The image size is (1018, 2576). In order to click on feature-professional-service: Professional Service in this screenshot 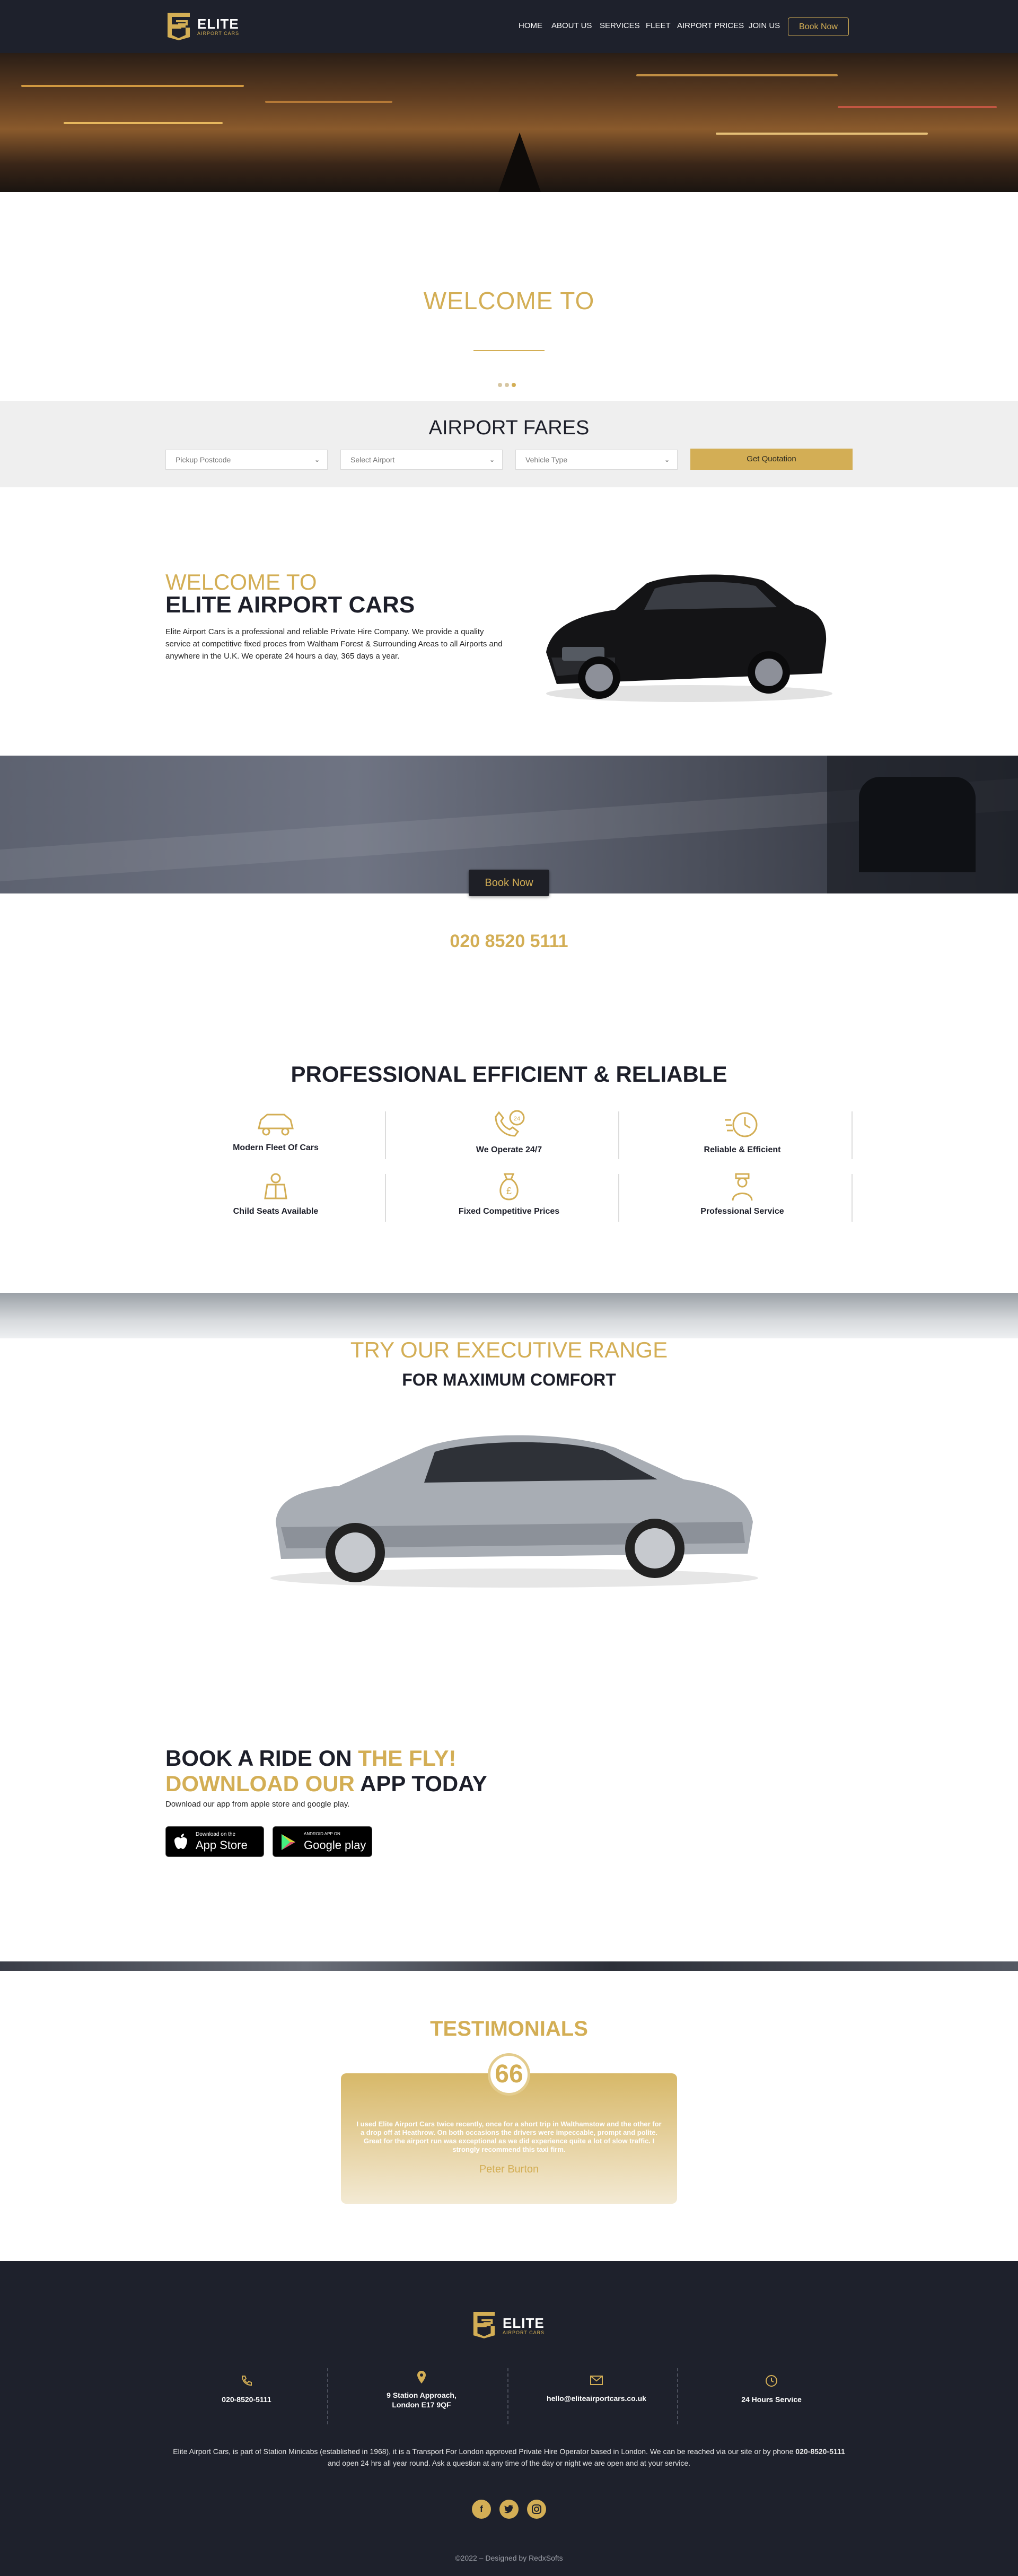, I will do `click(742, 1194)`.